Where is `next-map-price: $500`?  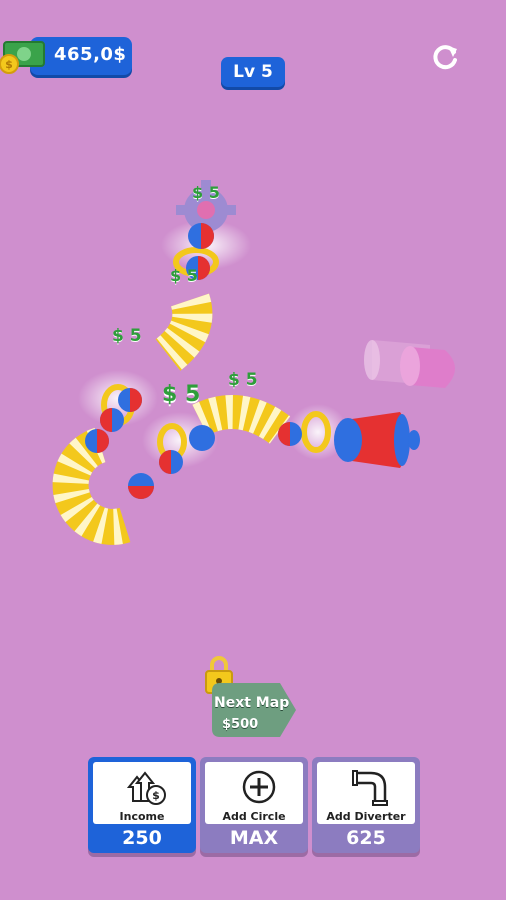 next-map-price: $500 is located at coordinates (240, 724).